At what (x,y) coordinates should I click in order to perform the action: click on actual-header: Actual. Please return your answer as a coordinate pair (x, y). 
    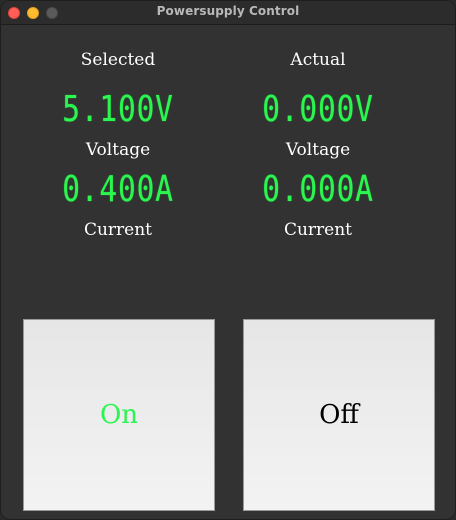
    Looking at the image, I should click on (318, 60).